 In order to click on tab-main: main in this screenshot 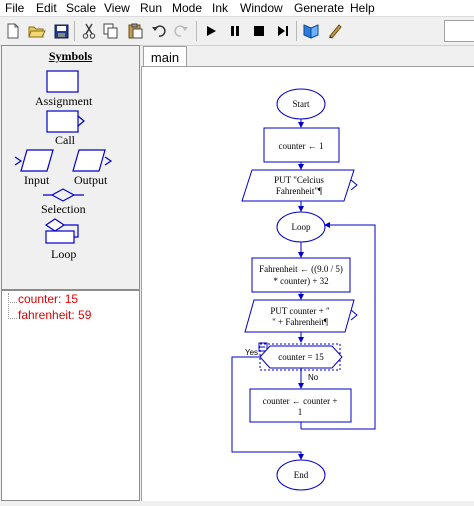, I will do `click(165, 56)`.